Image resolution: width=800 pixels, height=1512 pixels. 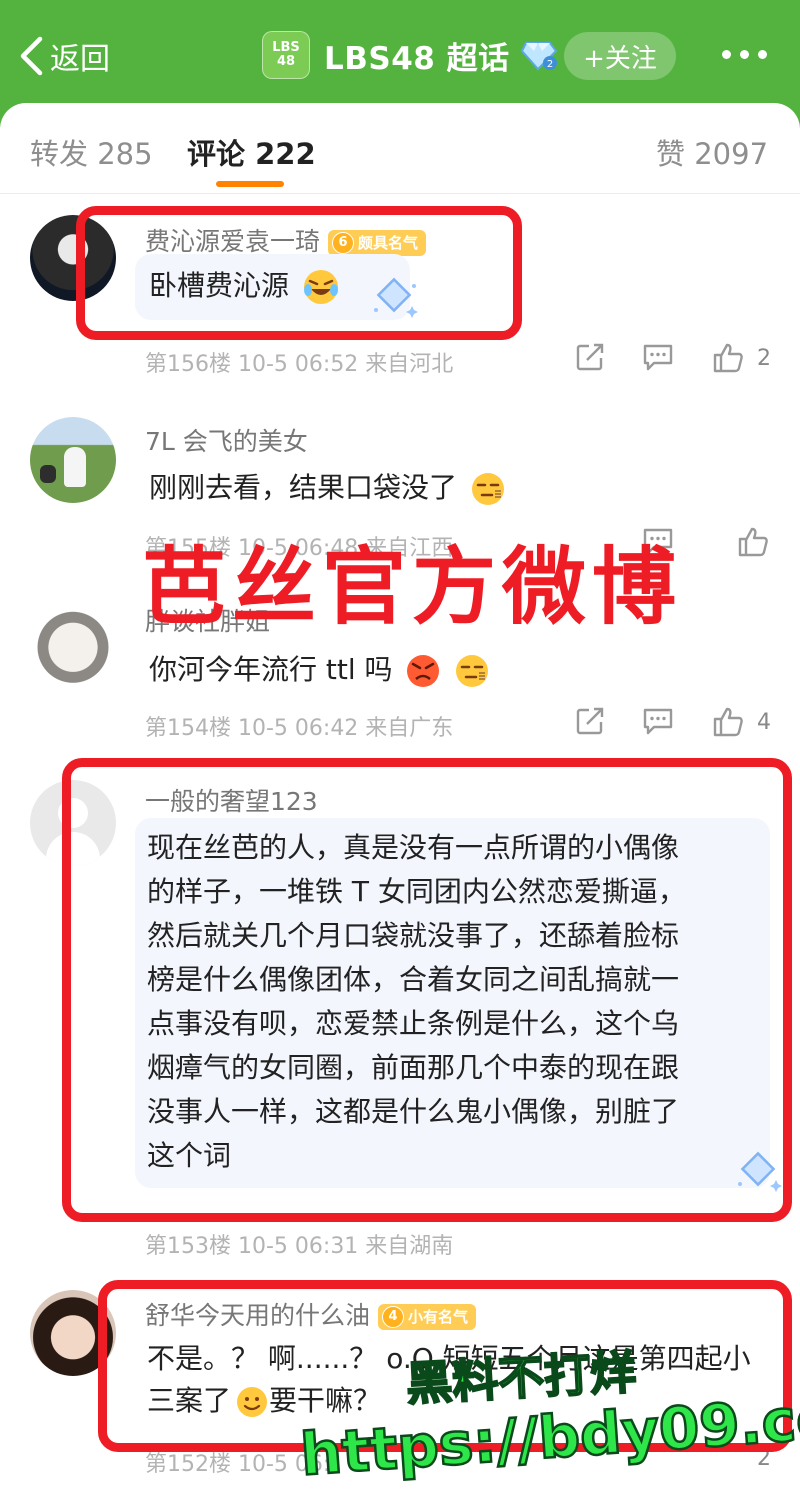 I want to click on comment-text: 卧槽费沁源, so click(x=219, y=285).